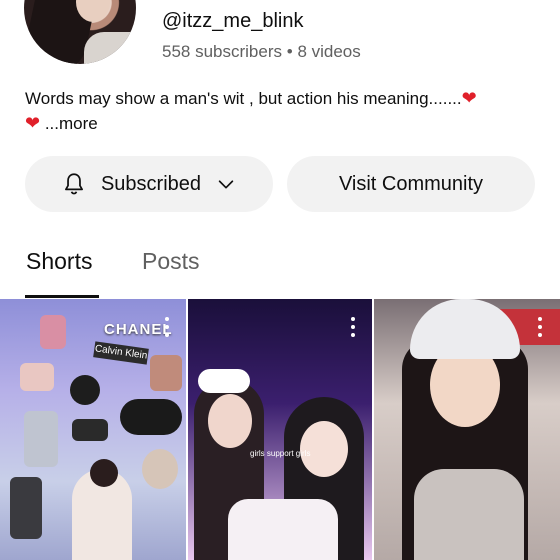  I want to click on channel-tabs: Shorts Posts, so click(280, 269).